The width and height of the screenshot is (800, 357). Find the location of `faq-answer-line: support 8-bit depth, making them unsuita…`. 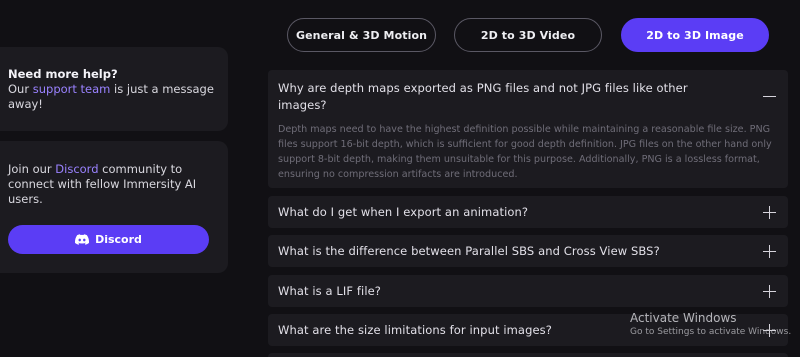

faq-answer-line: support 8-bit depth, making them unsuita… is located at coordinates (519, 159).